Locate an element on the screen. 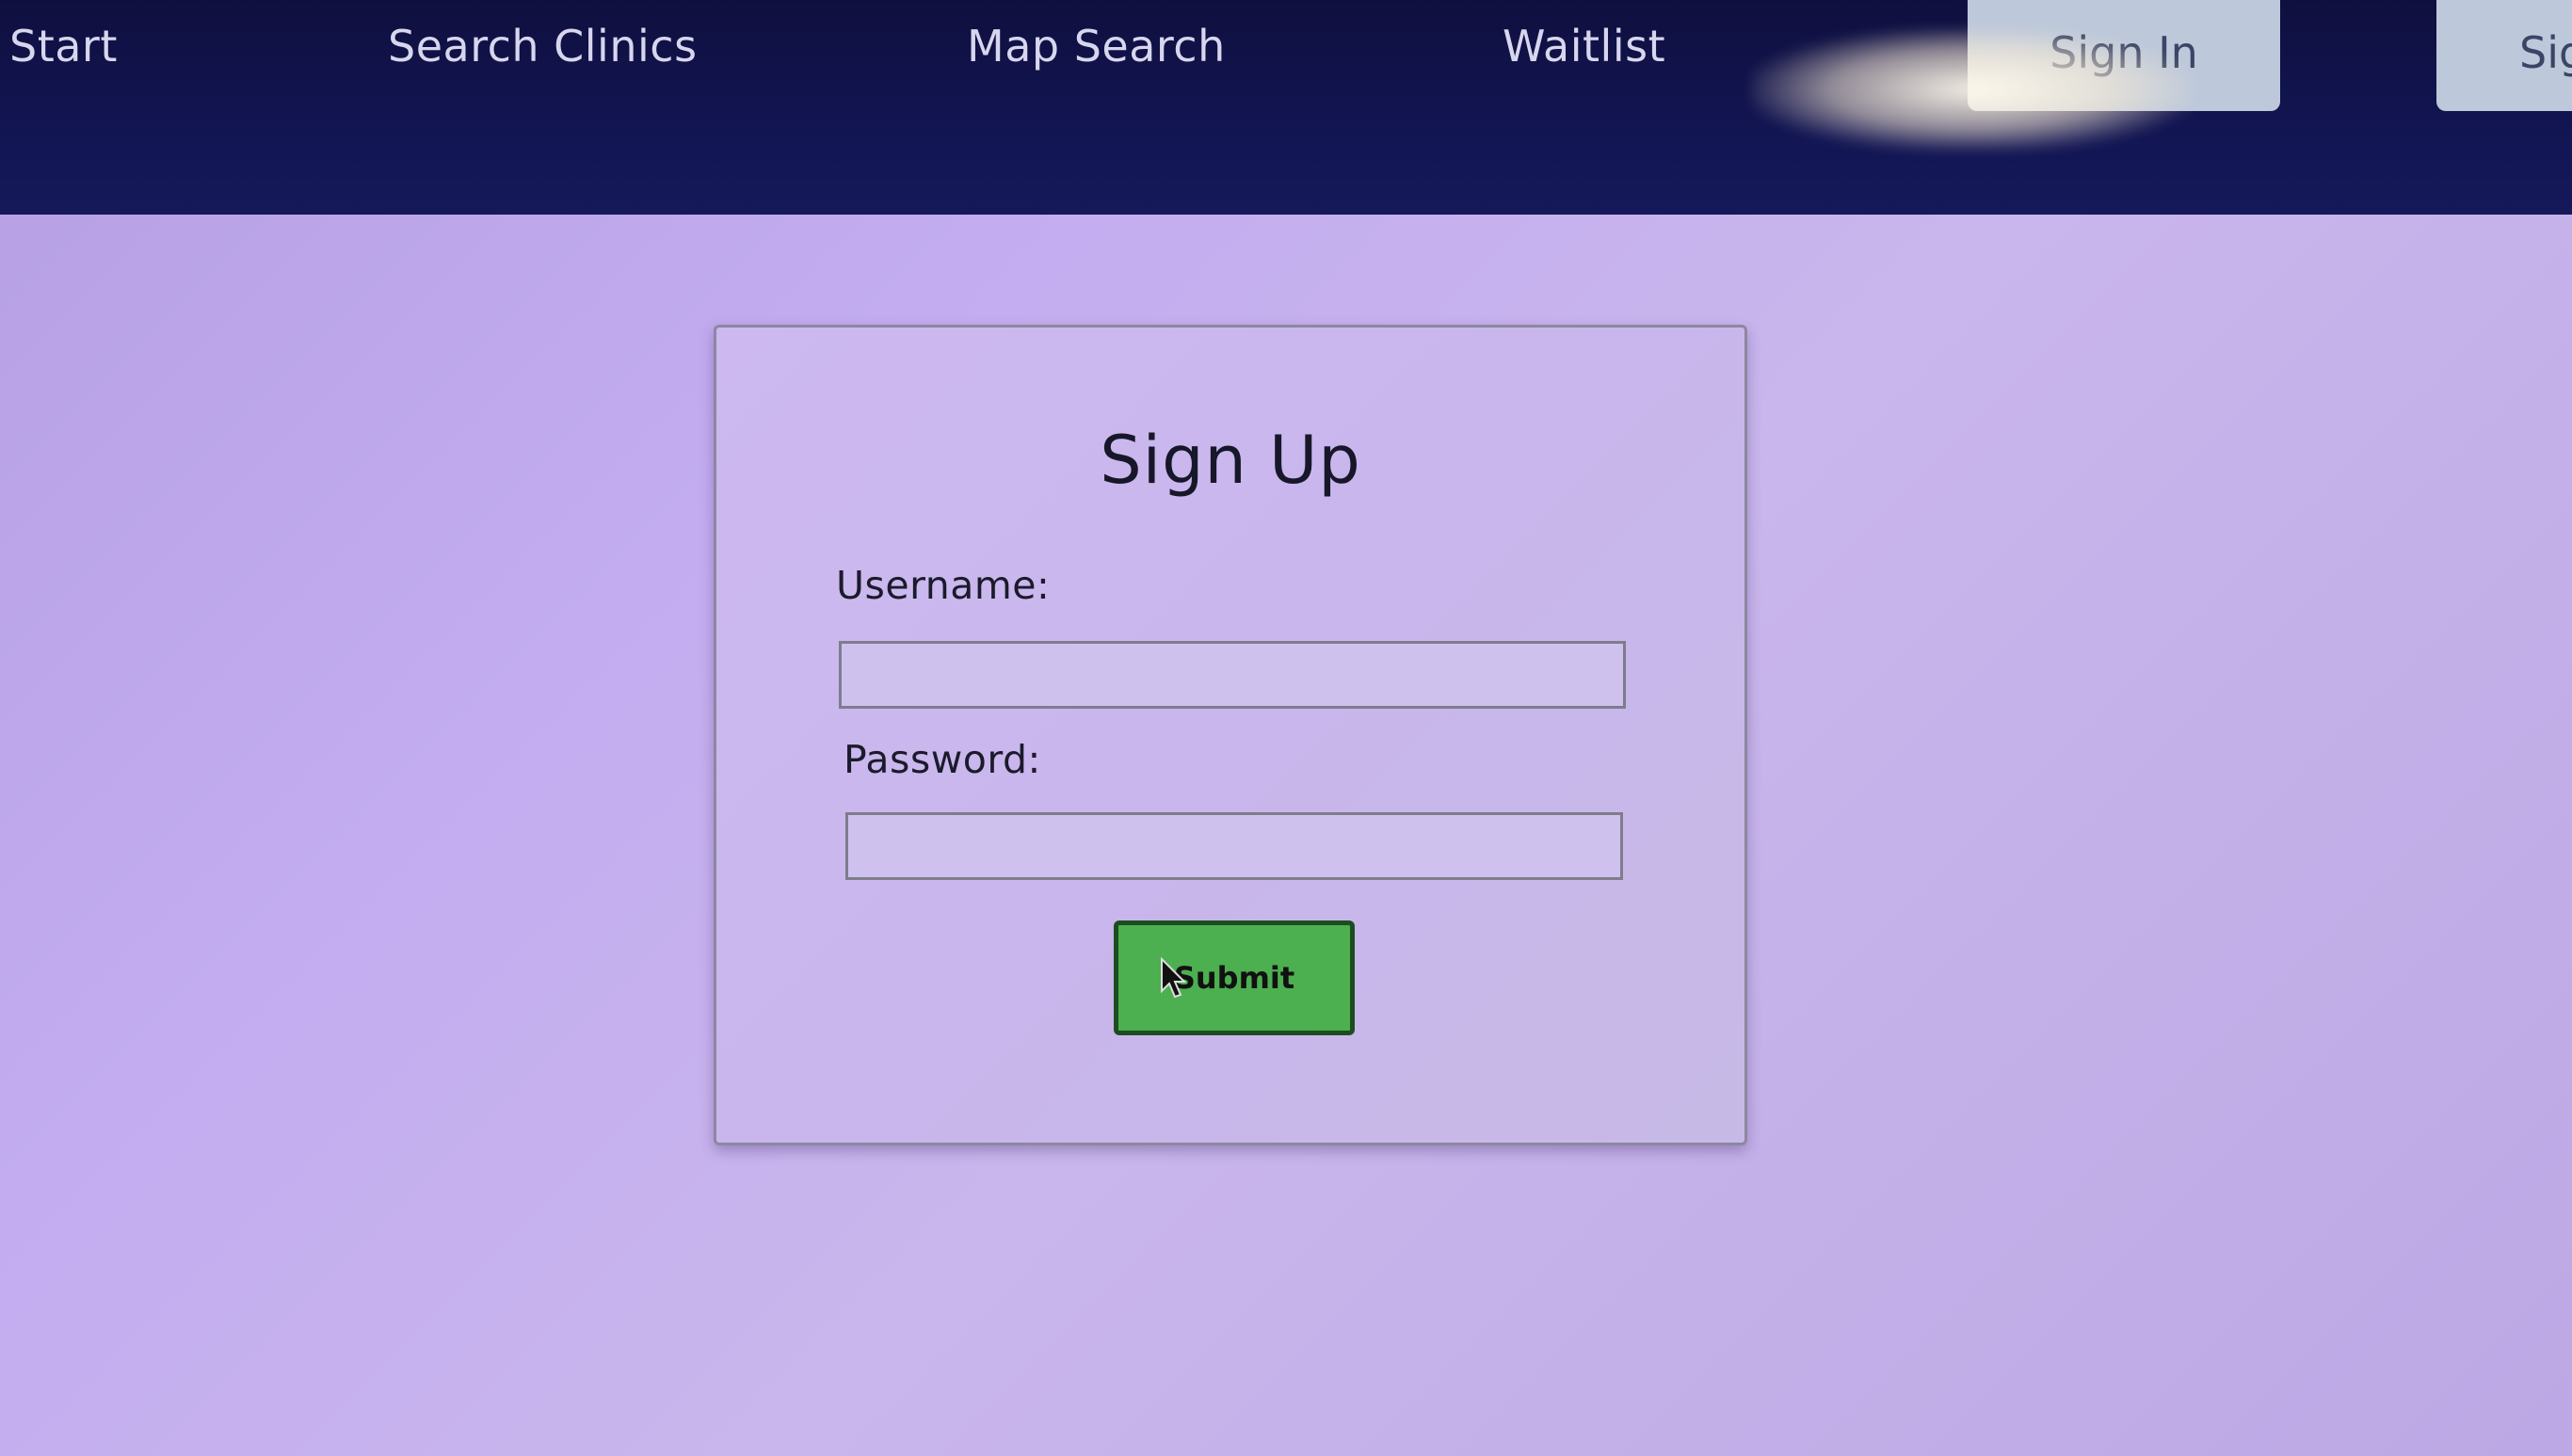 This screenshot has width=2572, height=1456. nav-tab-sign-up: Sig is located at coordinates (2504, 55).